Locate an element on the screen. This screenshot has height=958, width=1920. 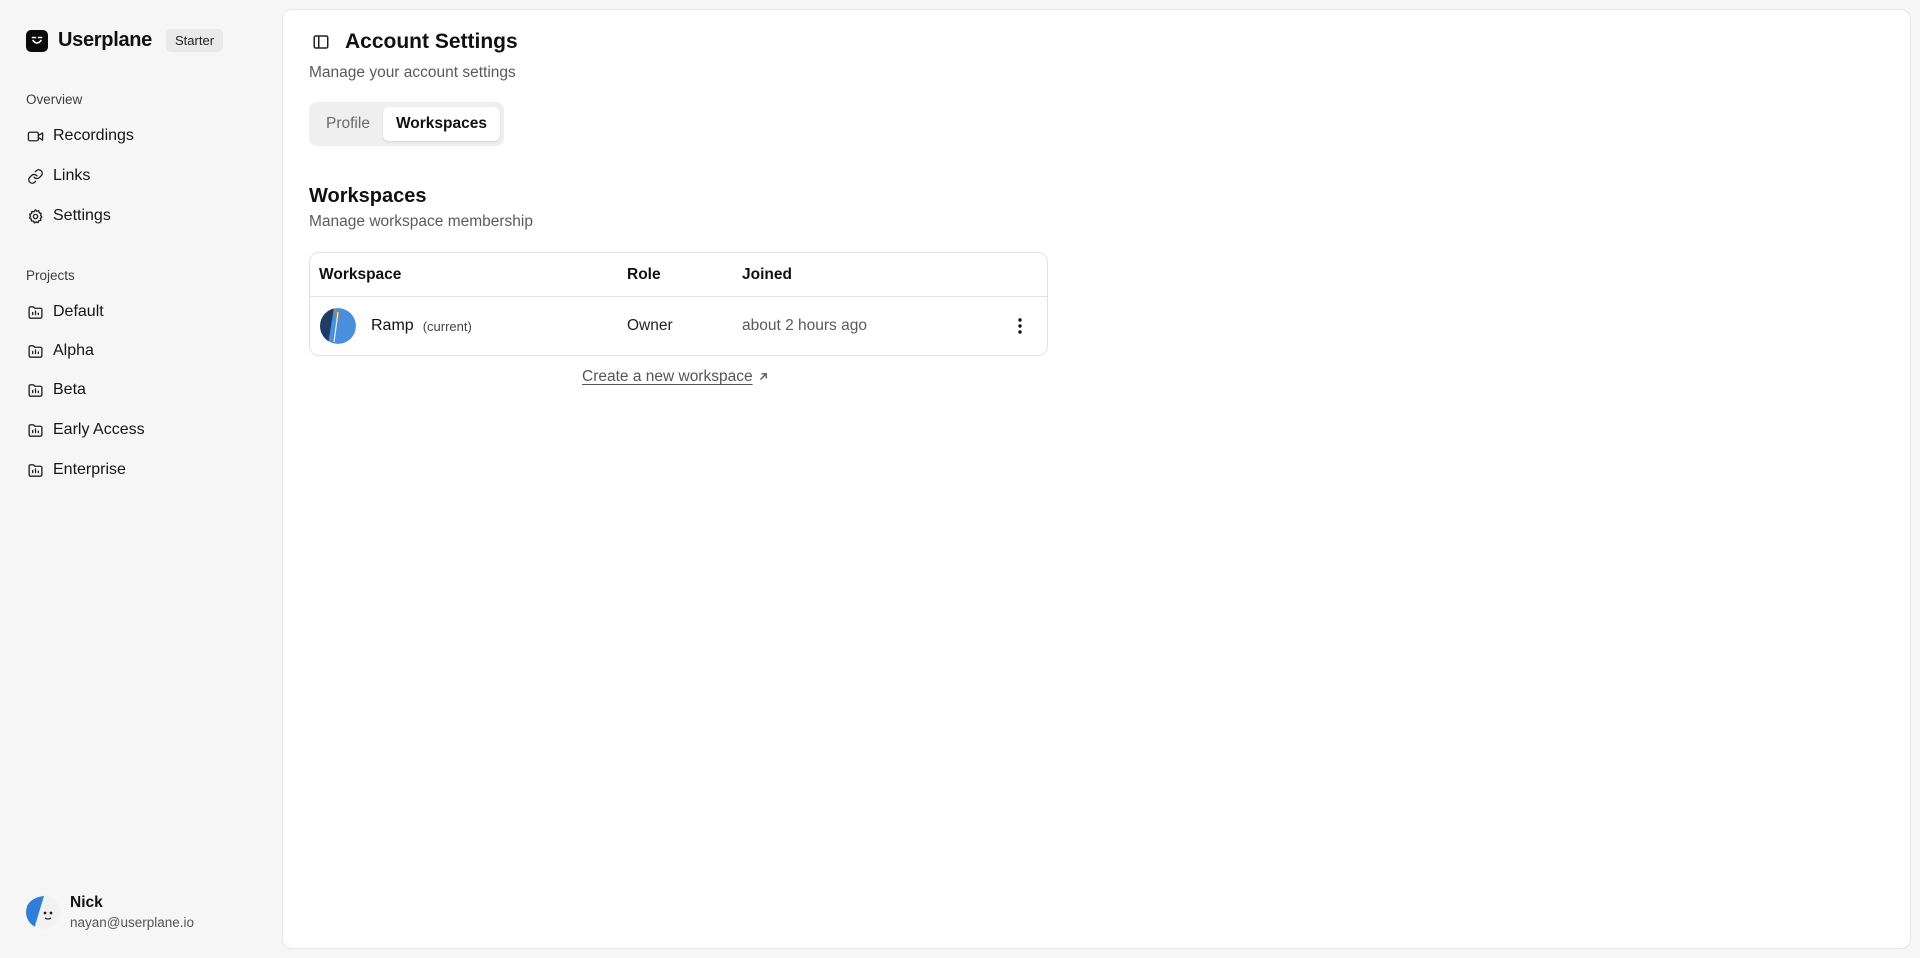
page-subtitle: Manage your account settings is located at coordinates (412, 72).